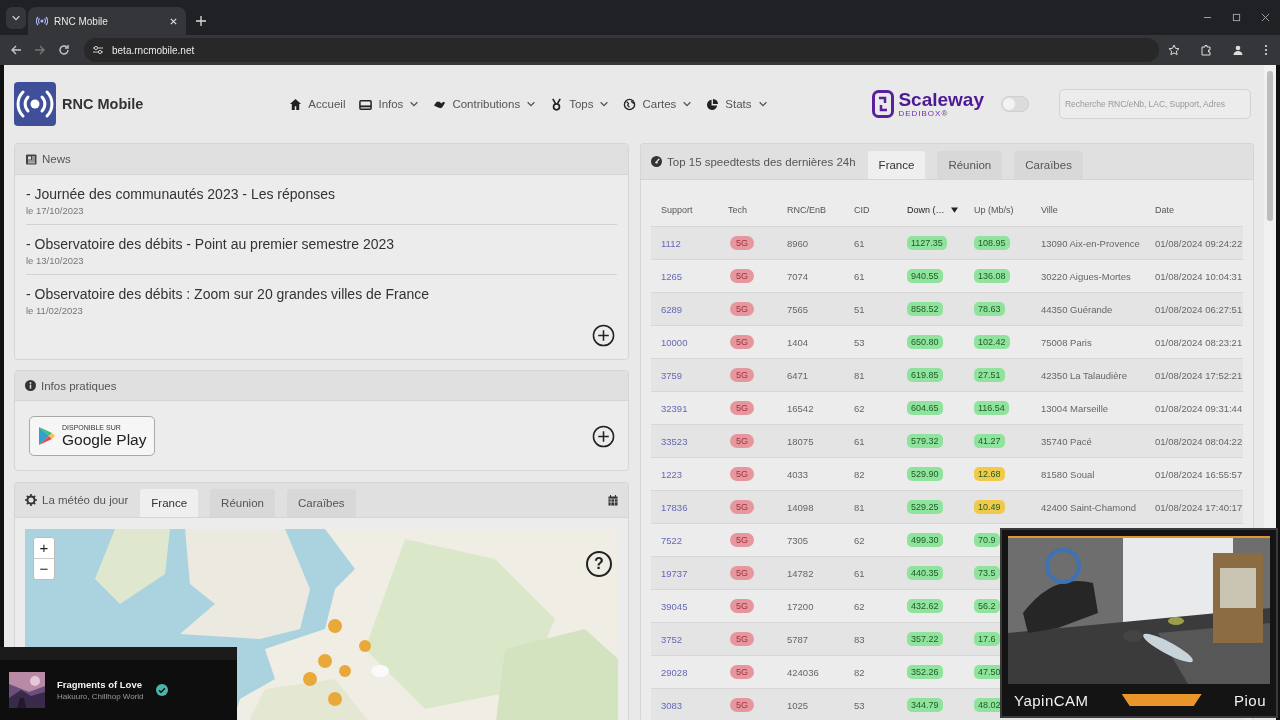  I want to click on maximize-icon, so click(1236, 17).